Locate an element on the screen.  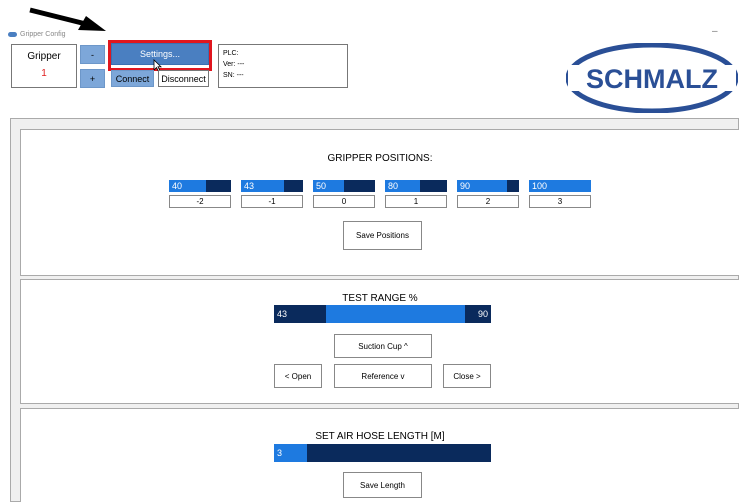
position-value: 80 is located at coordinates (393, 186).